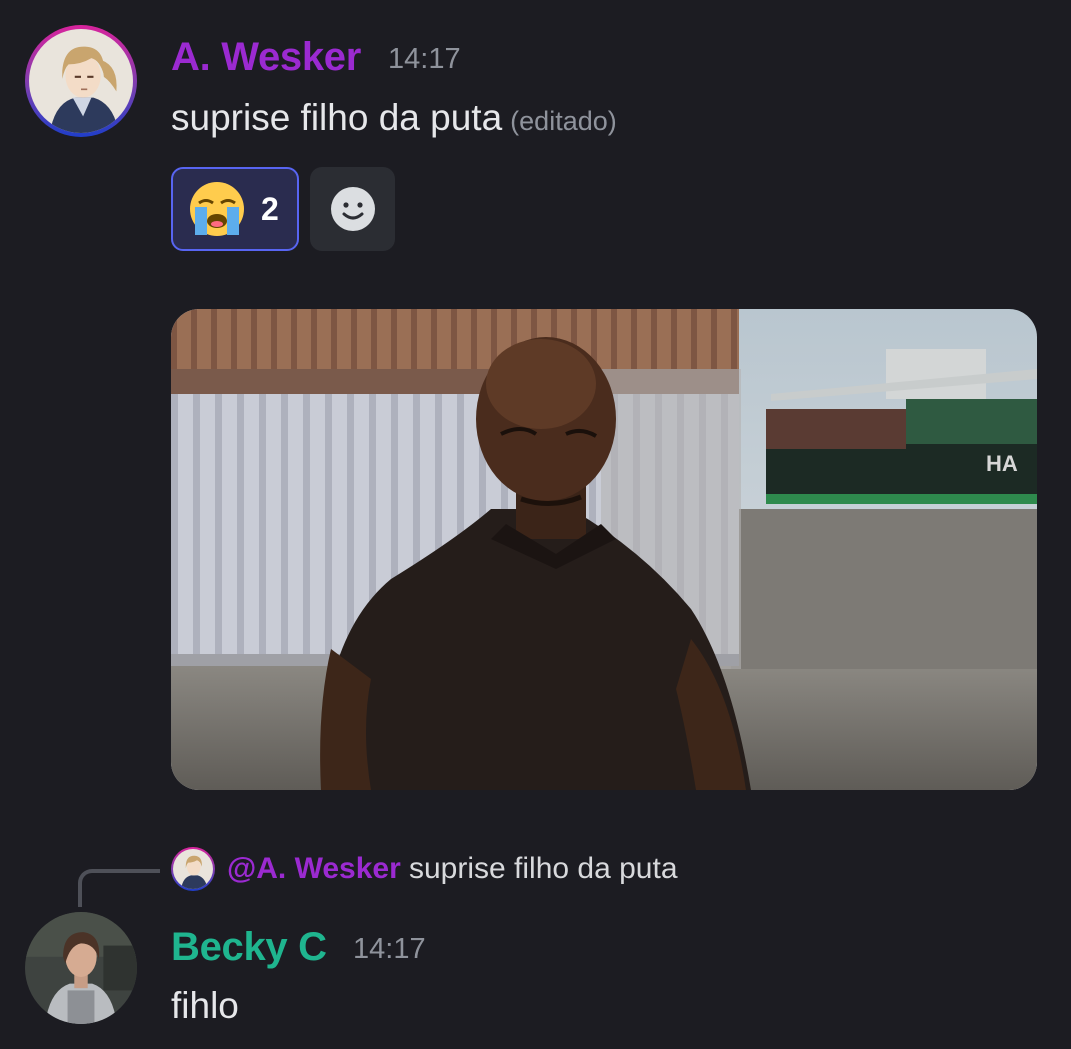 Image resolution: width=1071 pixels, height=1049 pixels. Describe the element at coordinates (205, 1005) in the screenshot. I see `message-text: fihlo` at that location.